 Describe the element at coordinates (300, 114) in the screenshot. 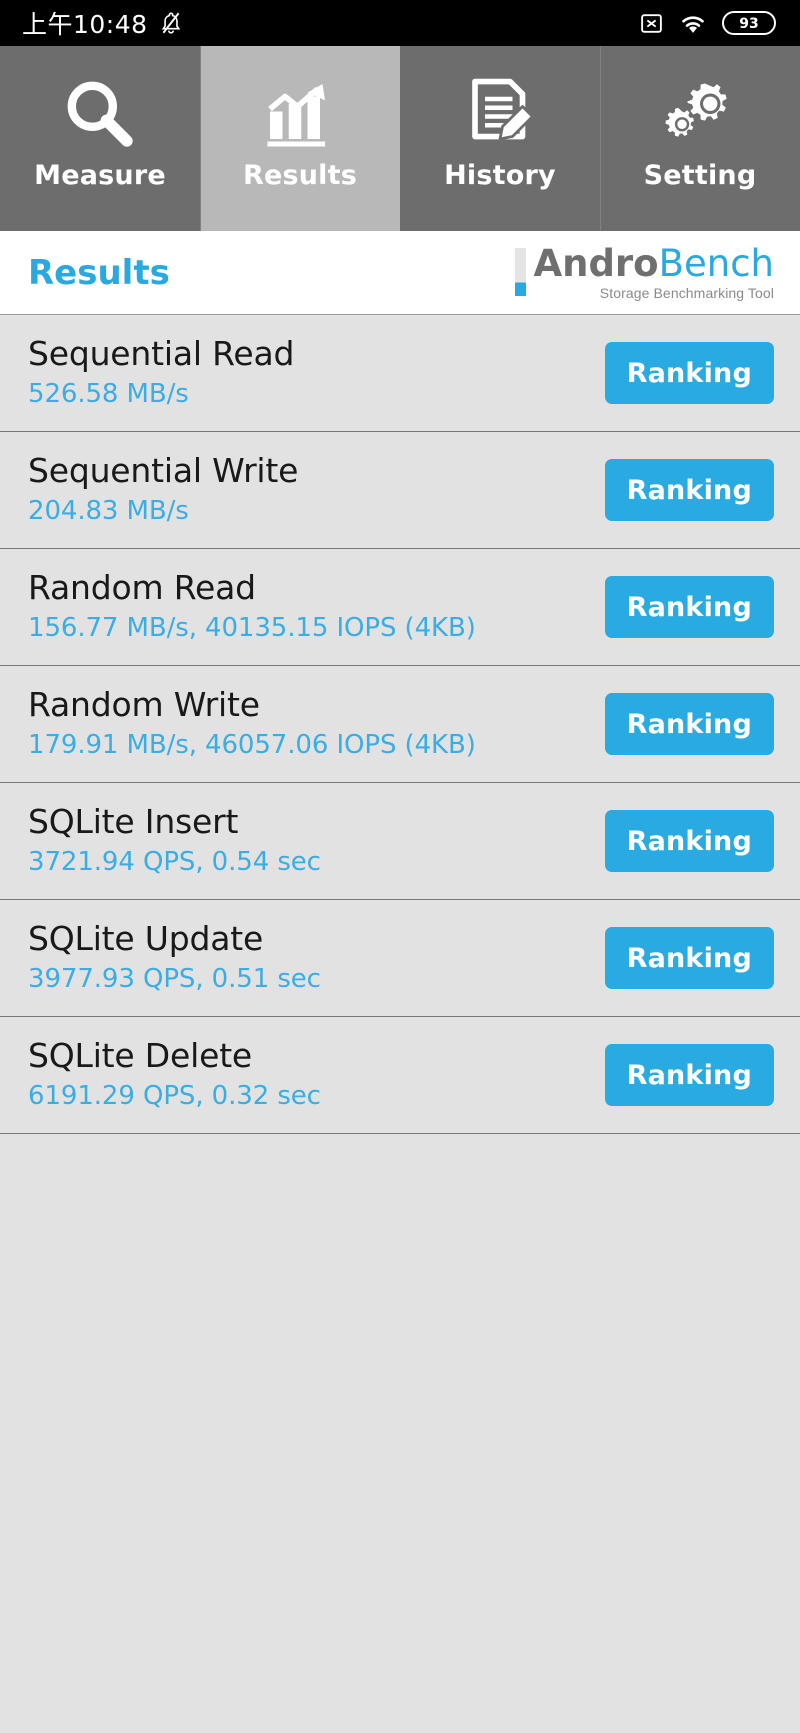

I see `bar-chart-arrow-icon` at that location.